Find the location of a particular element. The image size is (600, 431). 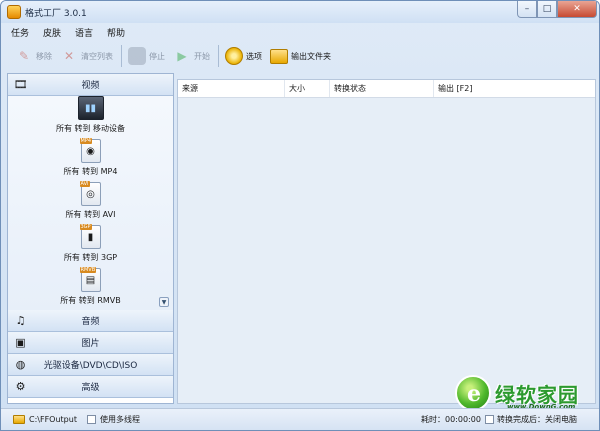

stop-button: 停止 is located at coordinates (146, 56).